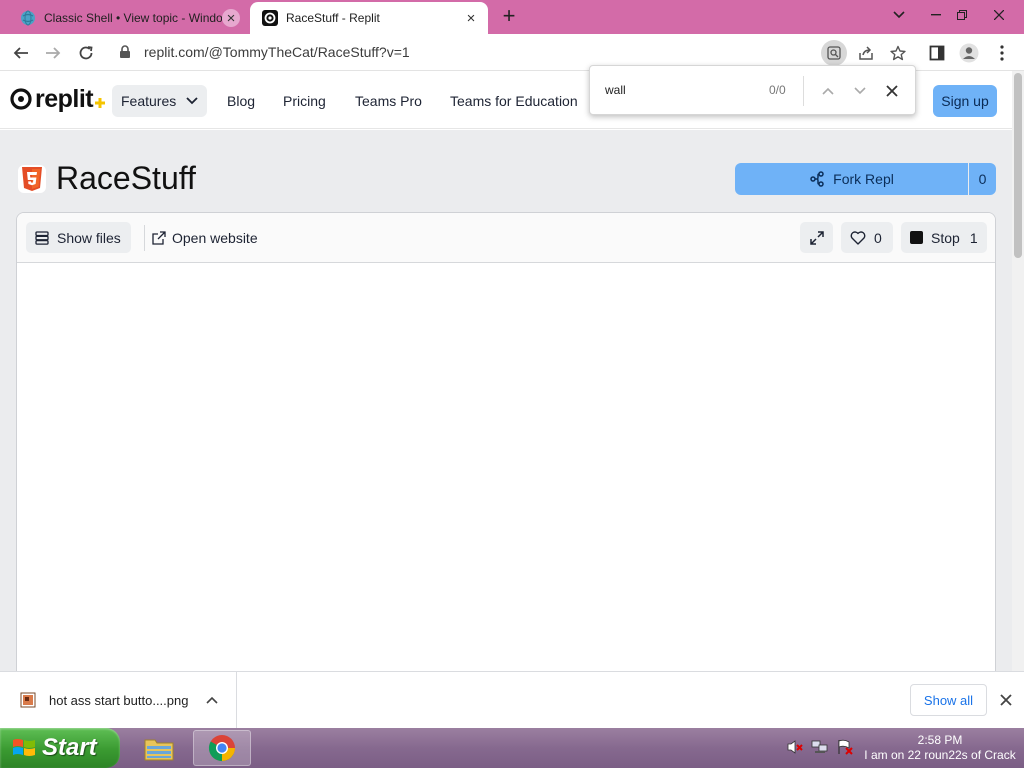  I want to click on start-button: Start, so click(60, 748).